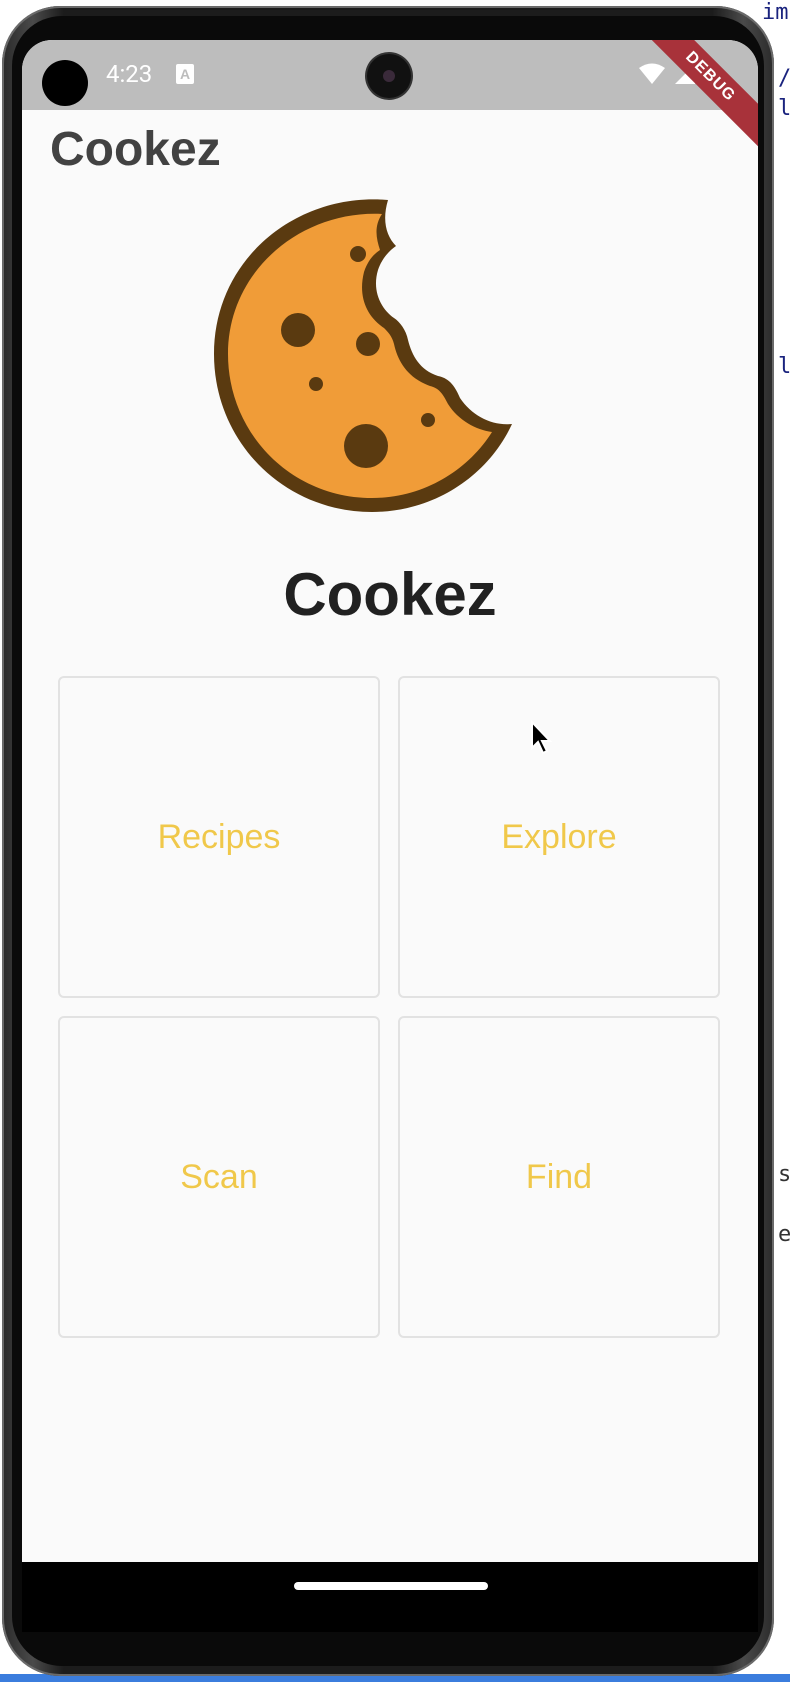  What do you see at coordinates (390, 594) in the screenshot?
I see `brand-name: Cookez` at bounding box center [390, 594].